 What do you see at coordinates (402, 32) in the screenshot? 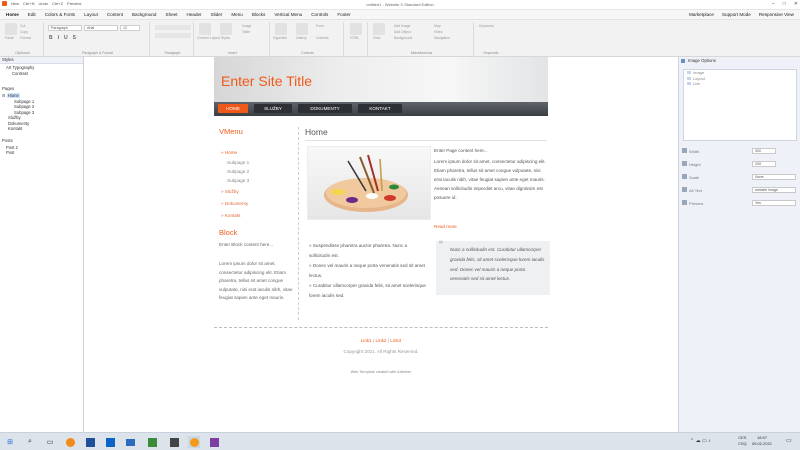
I see `add-object-button: Add Object` at bounding box center [402, 32].